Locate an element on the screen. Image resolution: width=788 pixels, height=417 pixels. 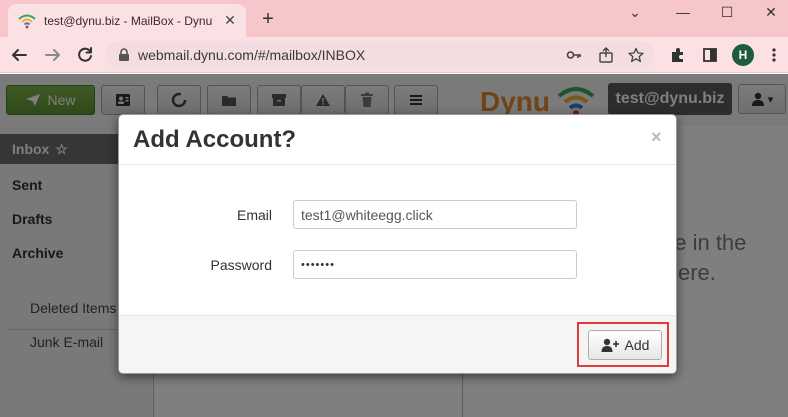
browser-toolbar: webmail.dynu.com/#/mailbox/INBOX H is located at coordinates (394, 55).